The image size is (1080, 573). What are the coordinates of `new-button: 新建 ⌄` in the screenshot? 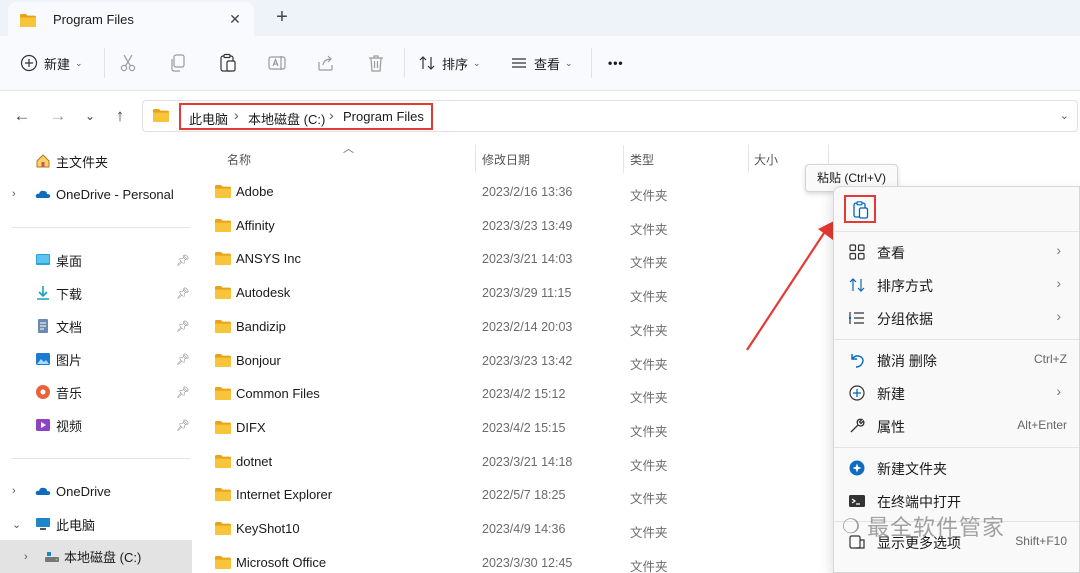 It's located at (51, 63).